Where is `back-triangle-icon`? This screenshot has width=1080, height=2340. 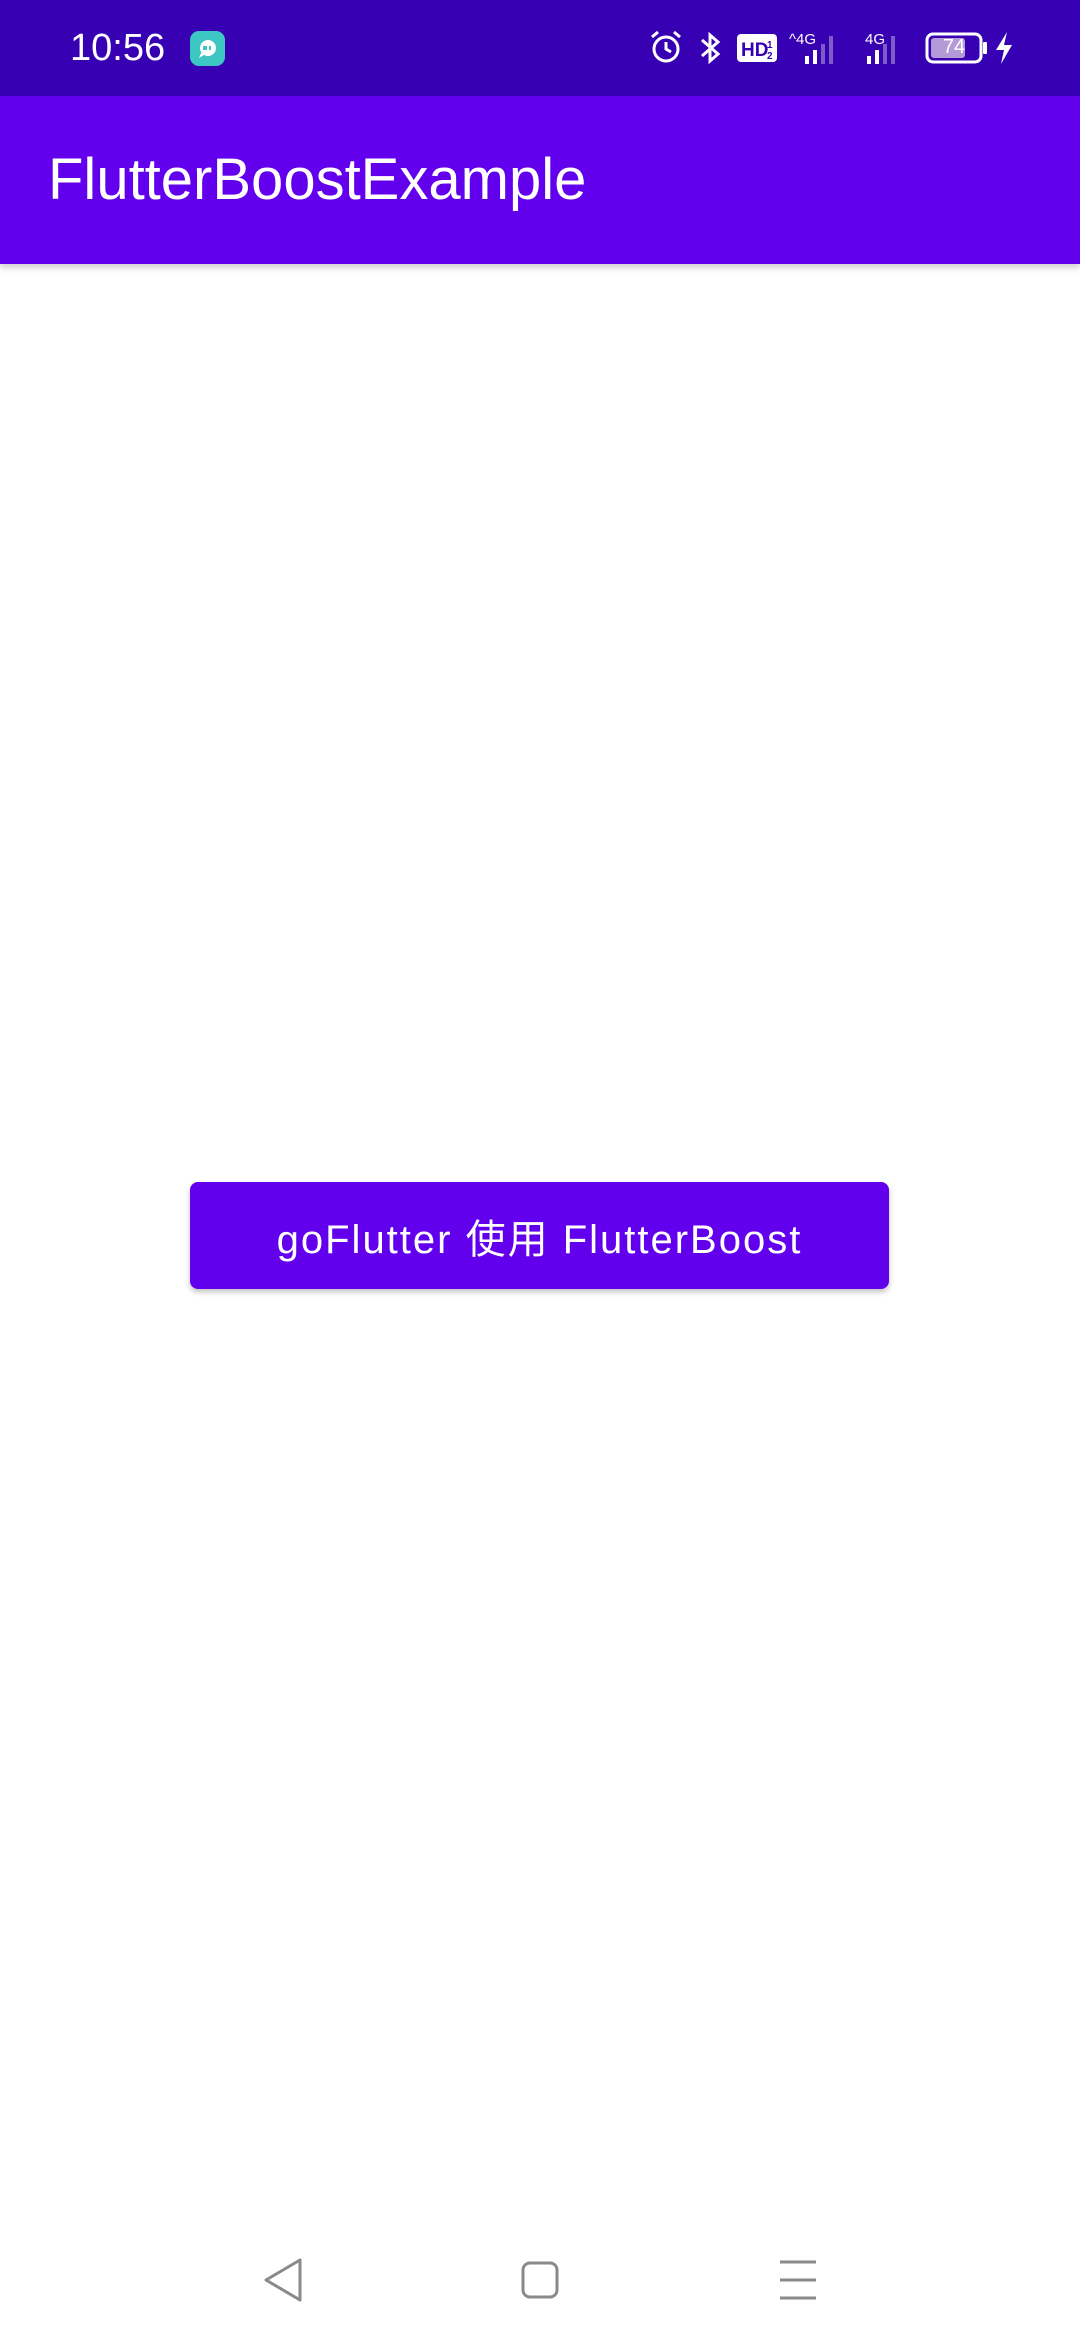 back-triangle-icon is located at coordinates (283, 2280).